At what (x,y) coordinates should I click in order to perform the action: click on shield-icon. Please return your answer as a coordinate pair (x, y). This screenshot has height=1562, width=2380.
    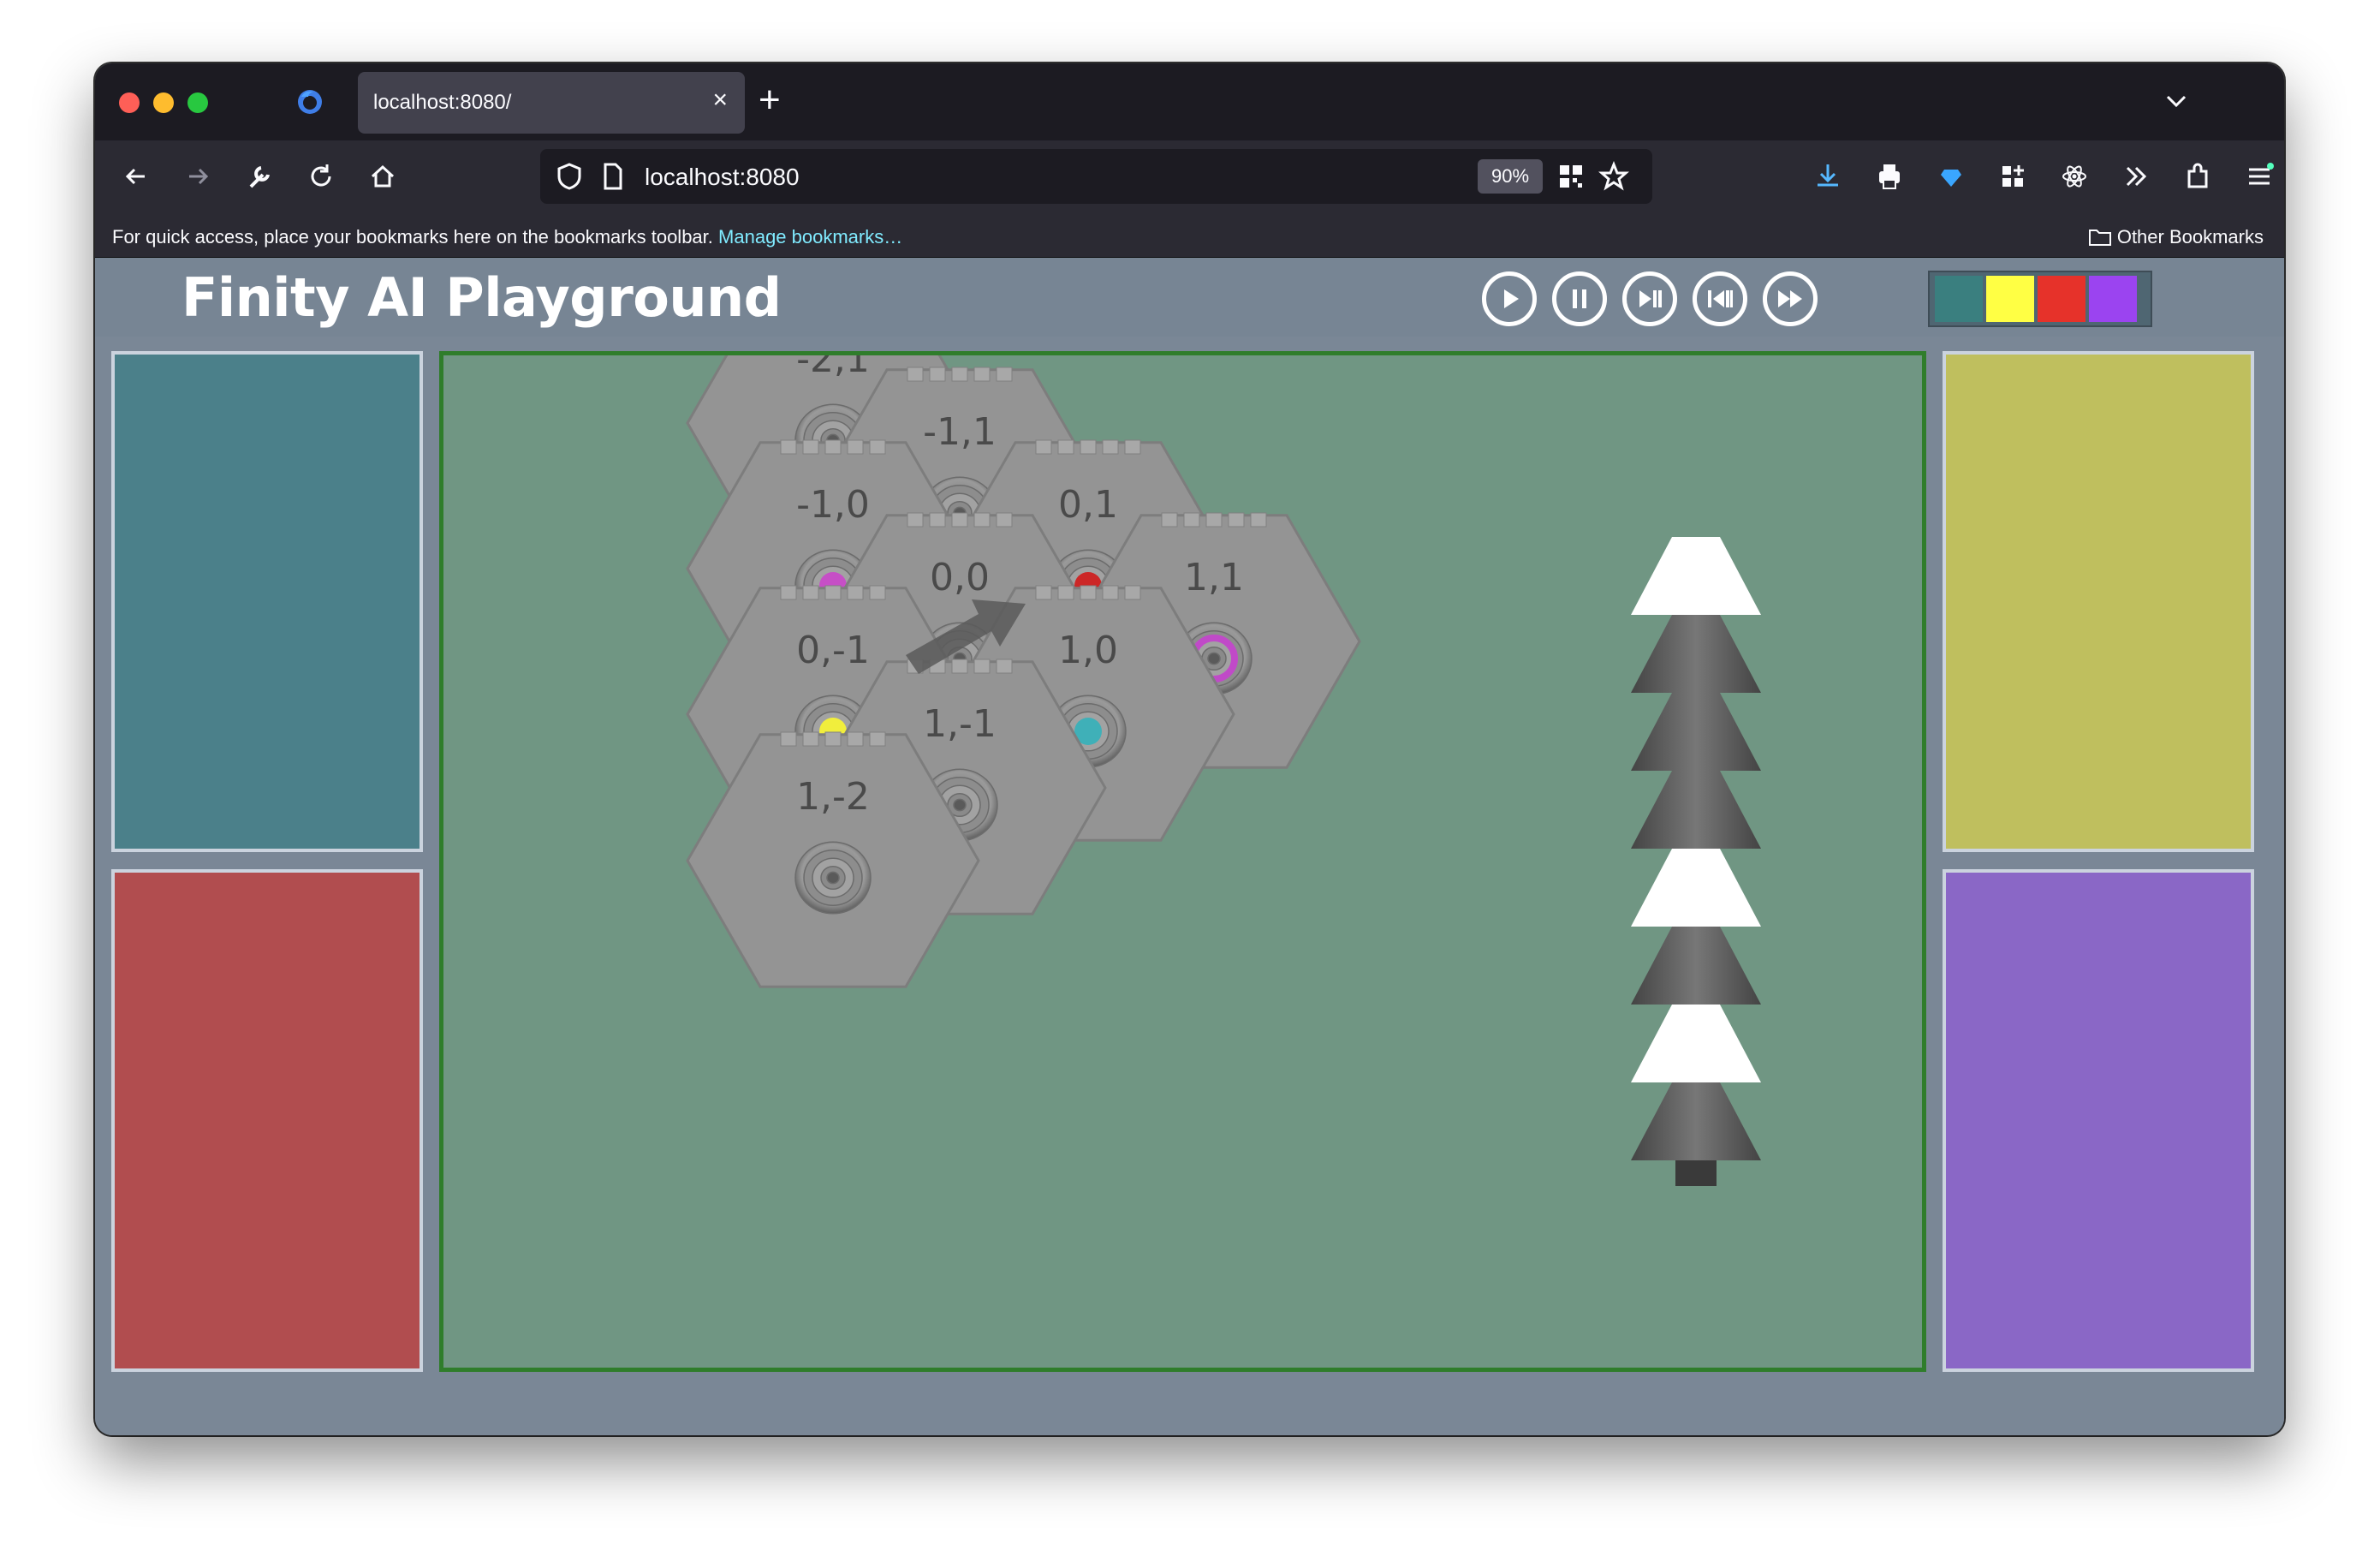
    Looking at the image, I should click on (570, 177).